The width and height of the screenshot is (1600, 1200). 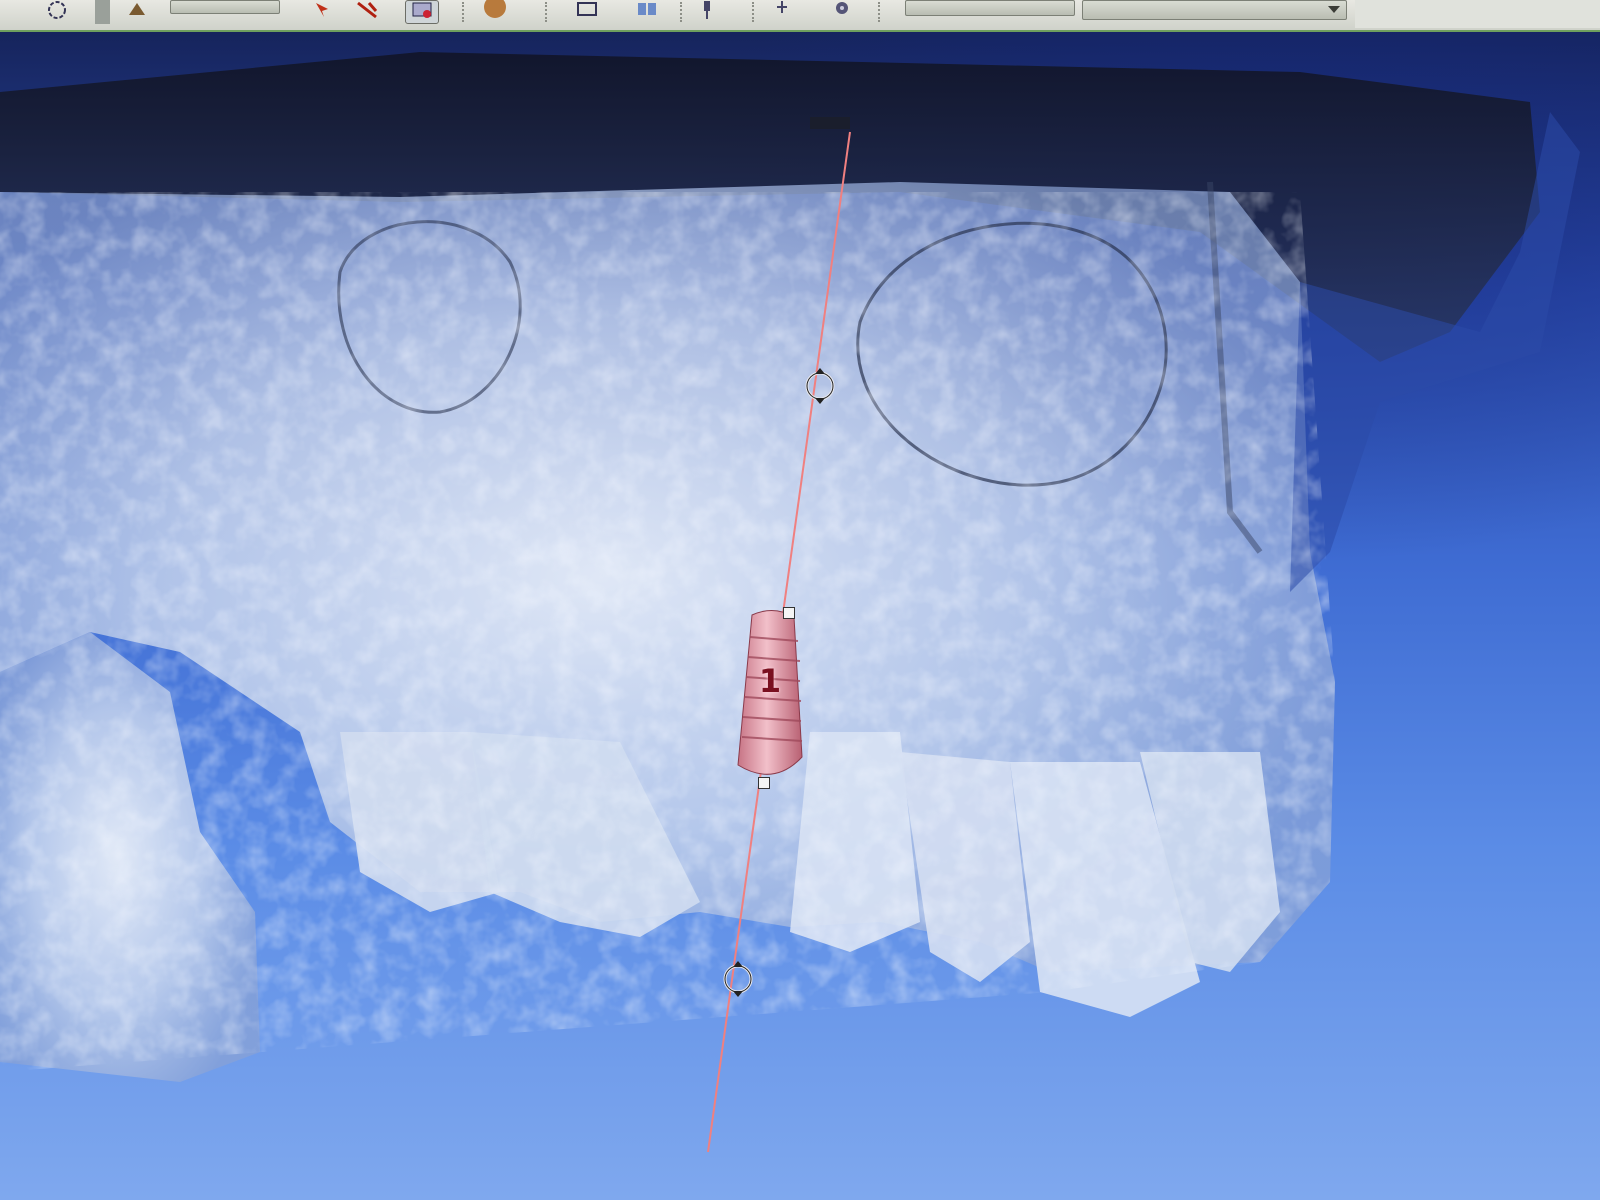 What do you see at coordinates (1477, 14) in the screenshot?
I see `toolbar-empty-area` at bounding box center [1477, 14].